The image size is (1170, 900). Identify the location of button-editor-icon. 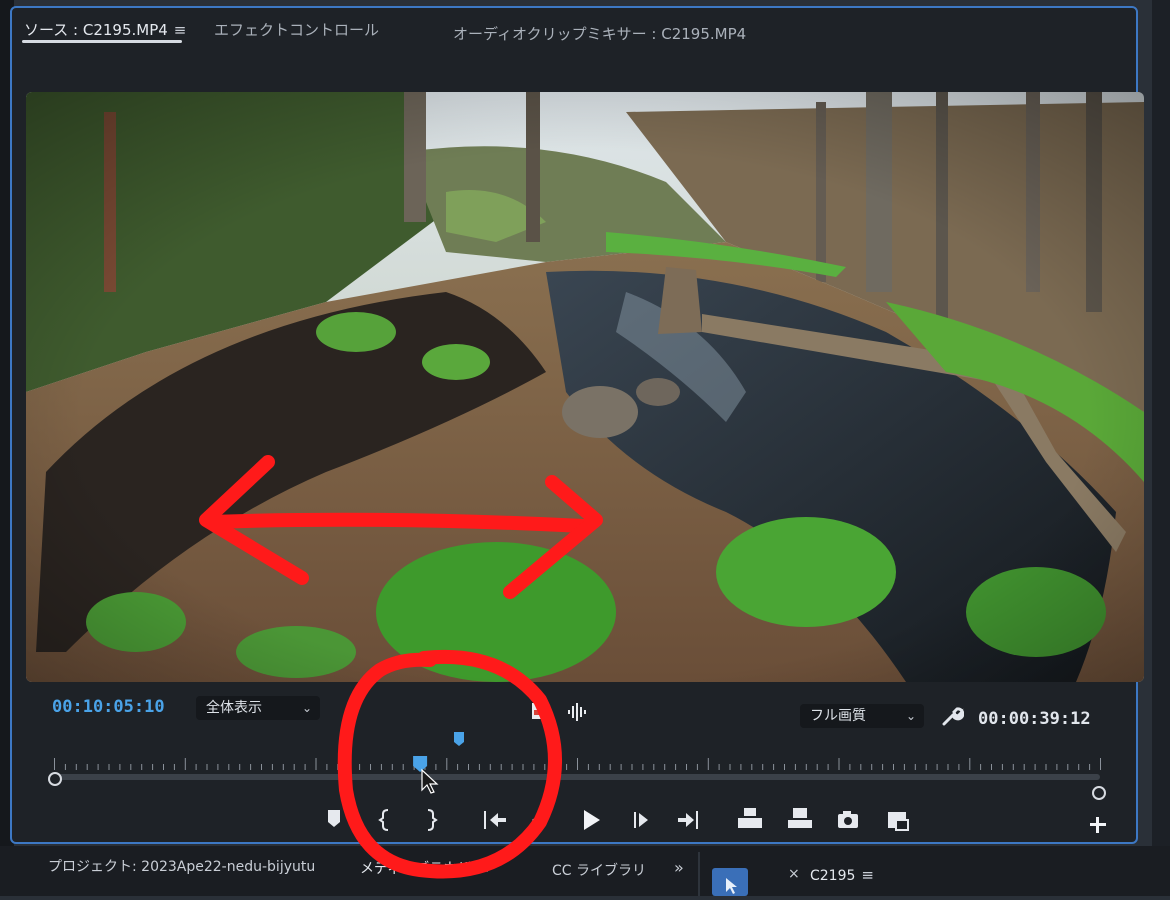
(898, 821).